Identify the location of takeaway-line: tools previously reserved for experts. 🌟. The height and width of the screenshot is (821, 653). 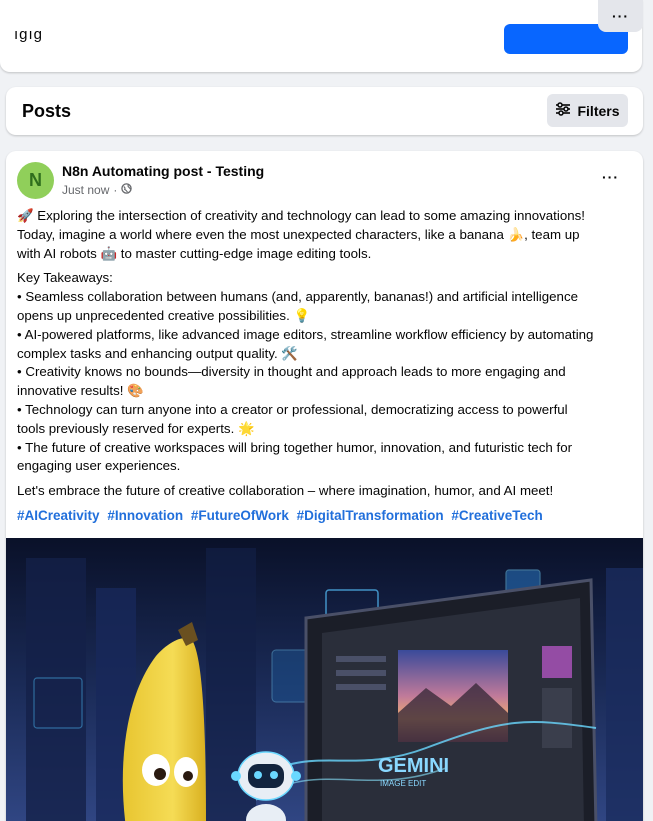
(136, 428).